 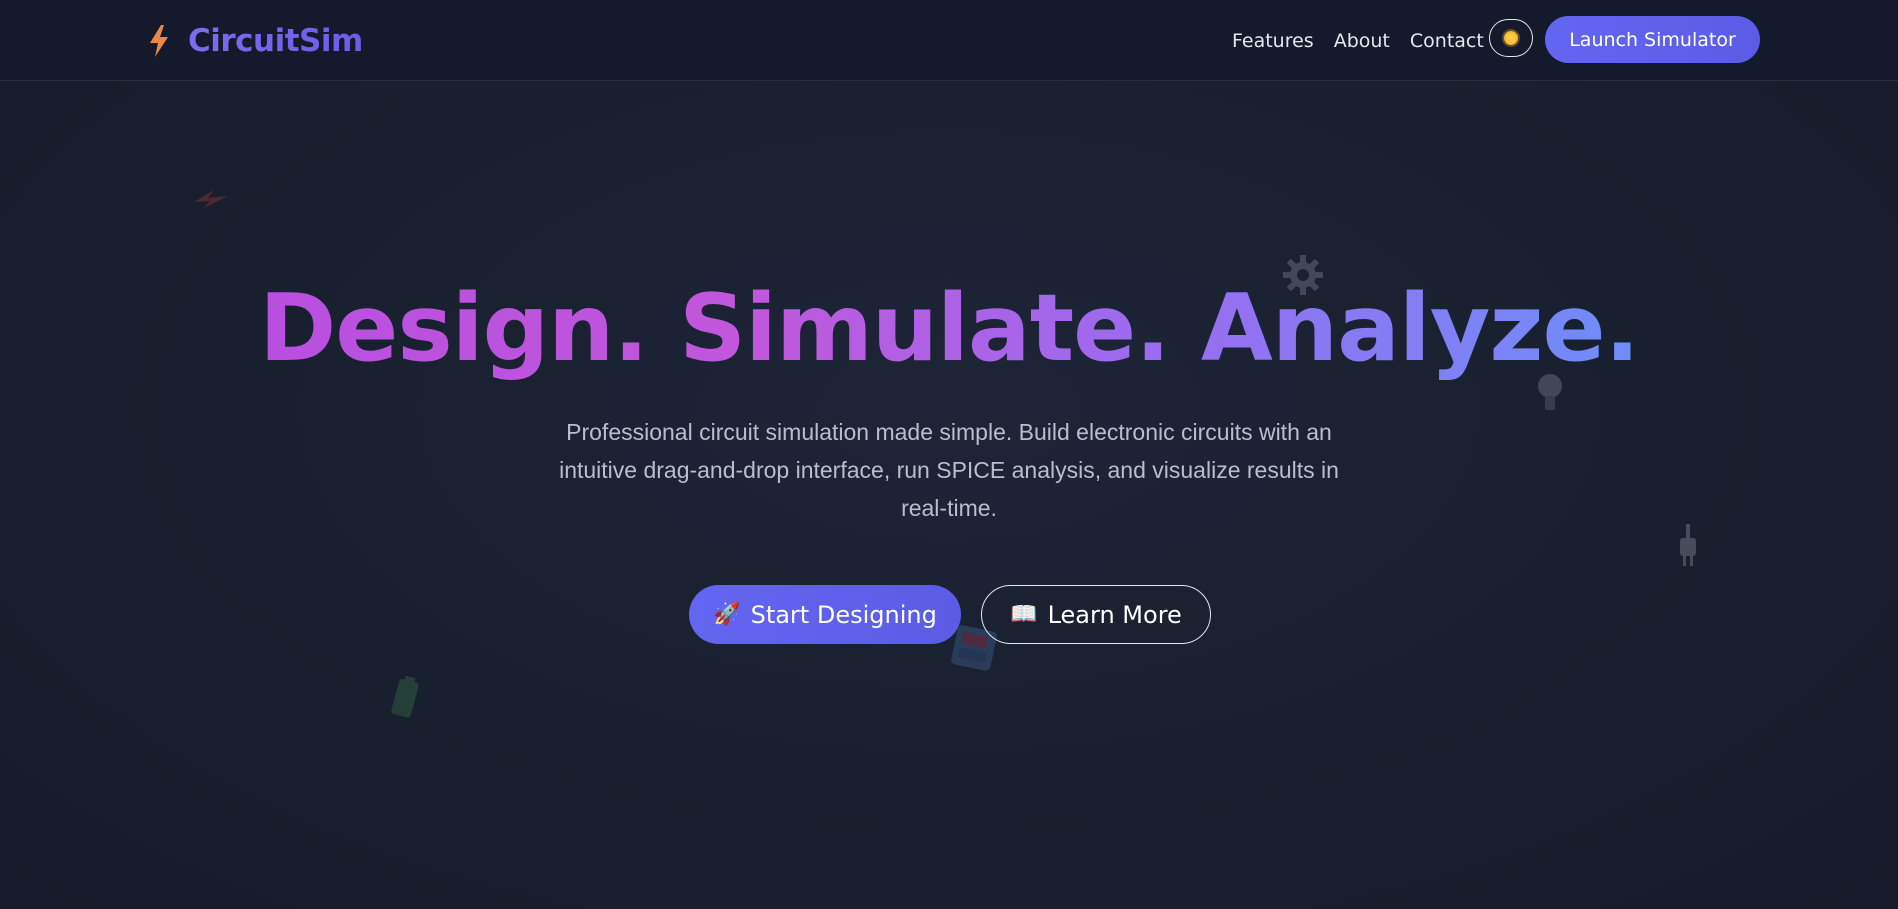 I want to click on brand-name: CircuitSim, so click(x=275, y=41).